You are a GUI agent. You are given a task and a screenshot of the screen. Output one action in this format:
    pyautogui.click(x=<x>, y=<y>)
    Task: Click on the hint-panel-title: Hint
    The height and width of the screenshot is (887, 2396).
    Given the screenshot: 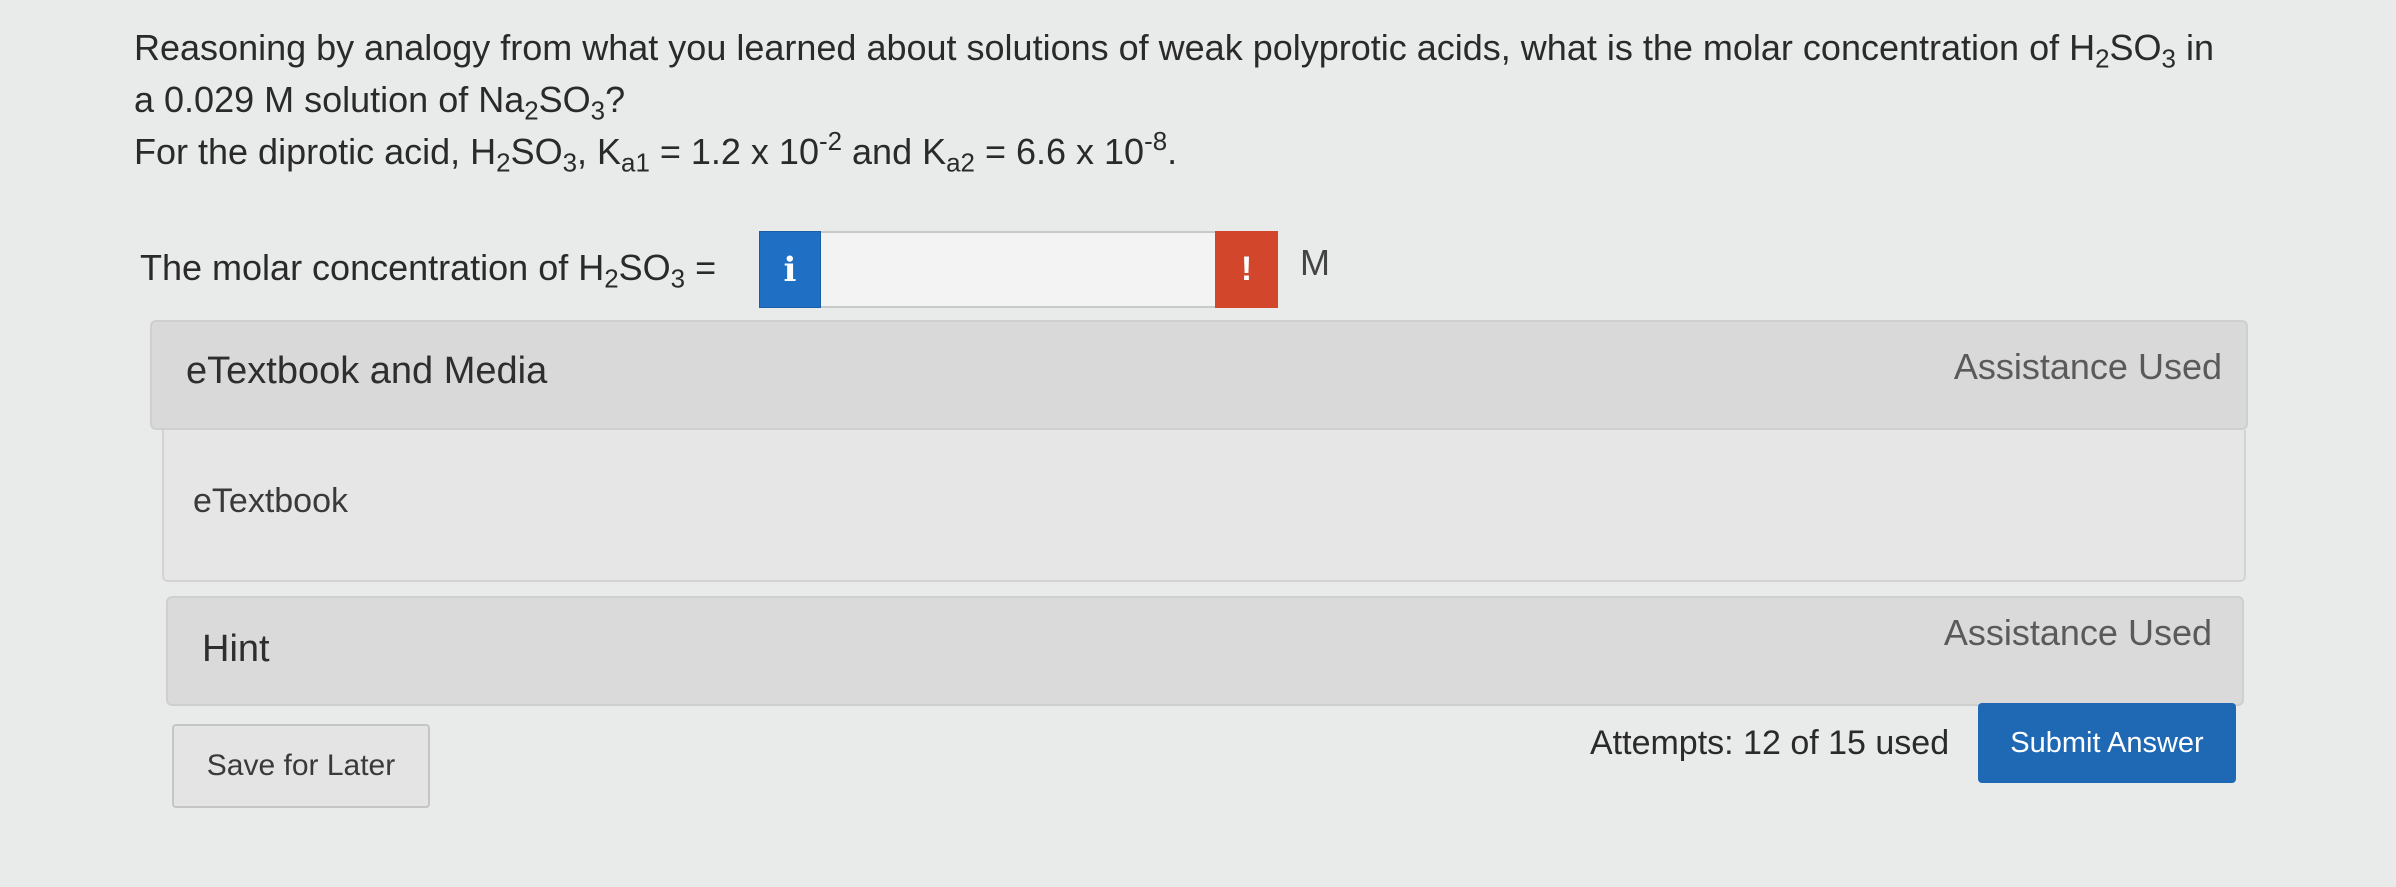 What is the action you would take?
    pyautogui.click(x=236, y=649)
    